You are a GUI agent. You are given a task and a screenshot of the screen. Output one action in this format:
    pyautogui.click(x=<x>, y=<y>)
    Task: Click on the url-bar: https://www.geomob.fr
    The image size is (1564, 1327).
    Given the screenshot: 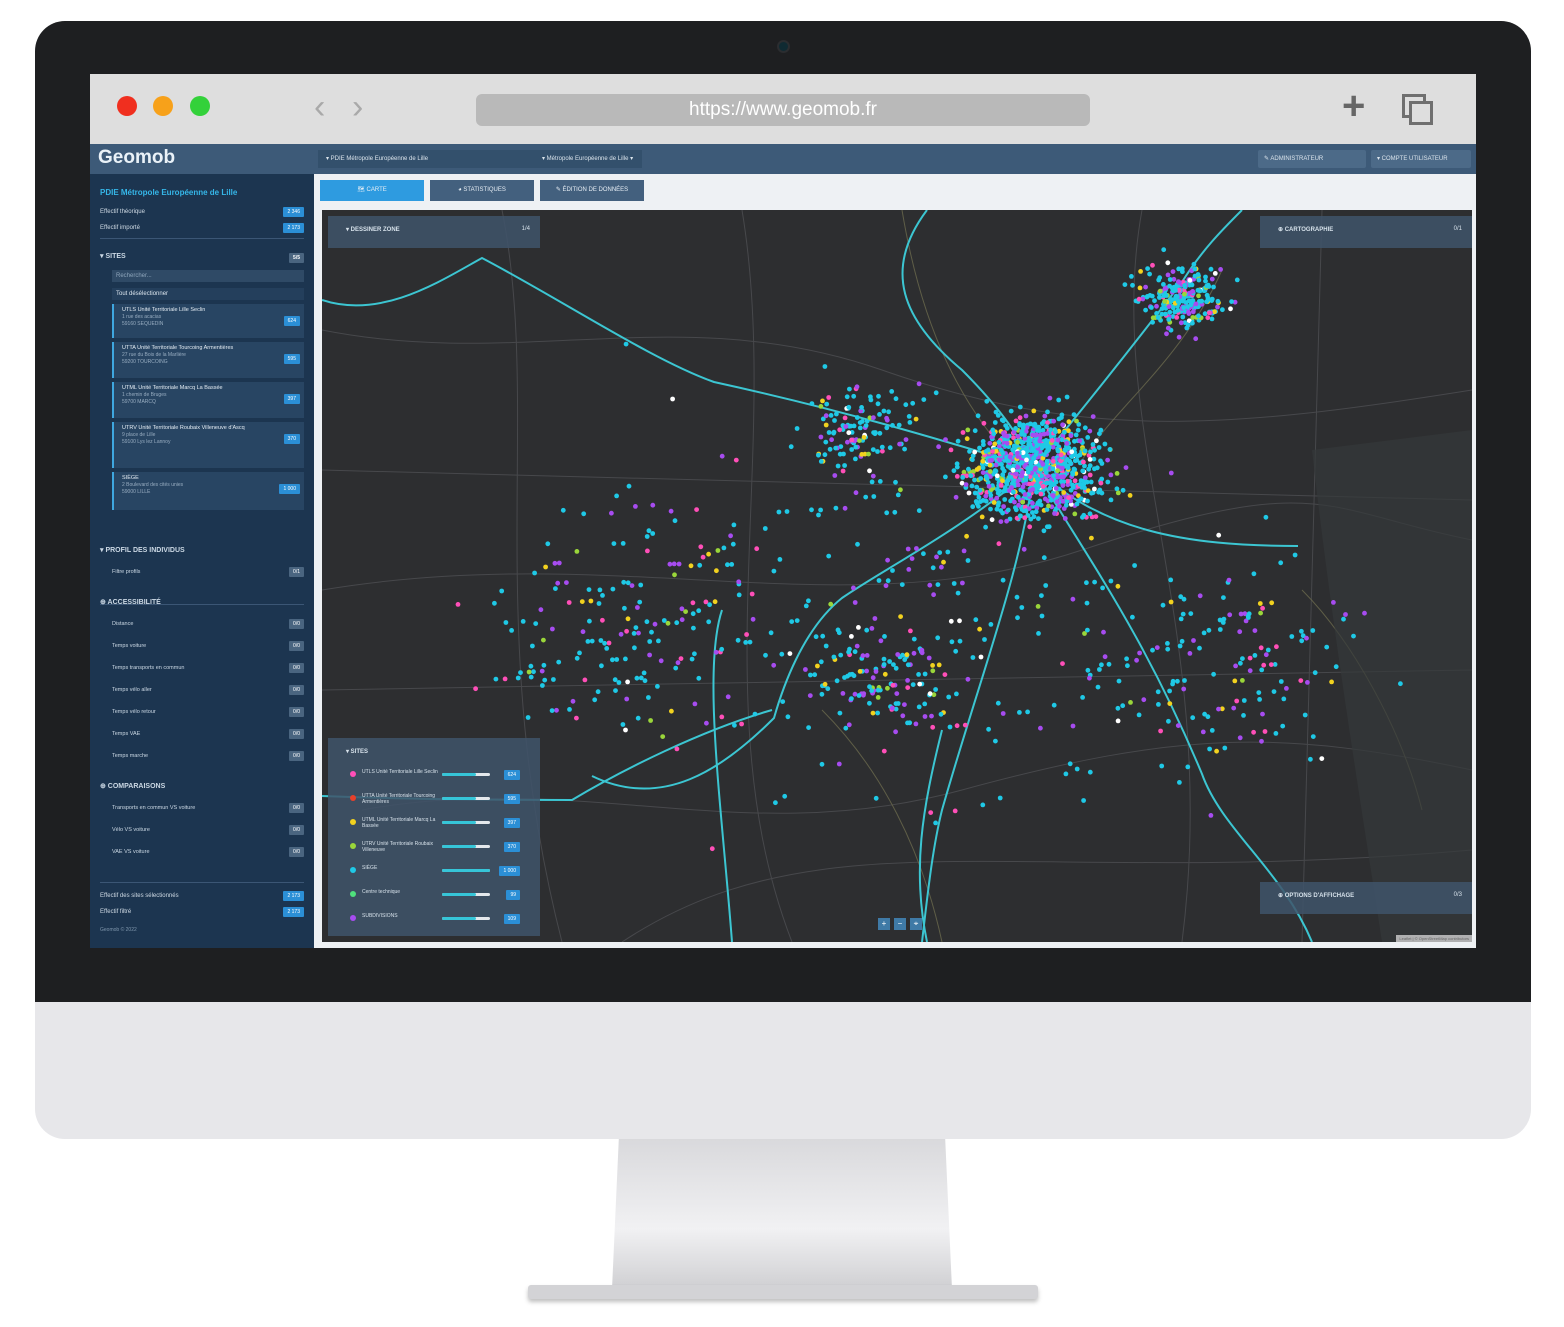 What is the action you would take?
    pyautogui.click(x=783, y=110)
    